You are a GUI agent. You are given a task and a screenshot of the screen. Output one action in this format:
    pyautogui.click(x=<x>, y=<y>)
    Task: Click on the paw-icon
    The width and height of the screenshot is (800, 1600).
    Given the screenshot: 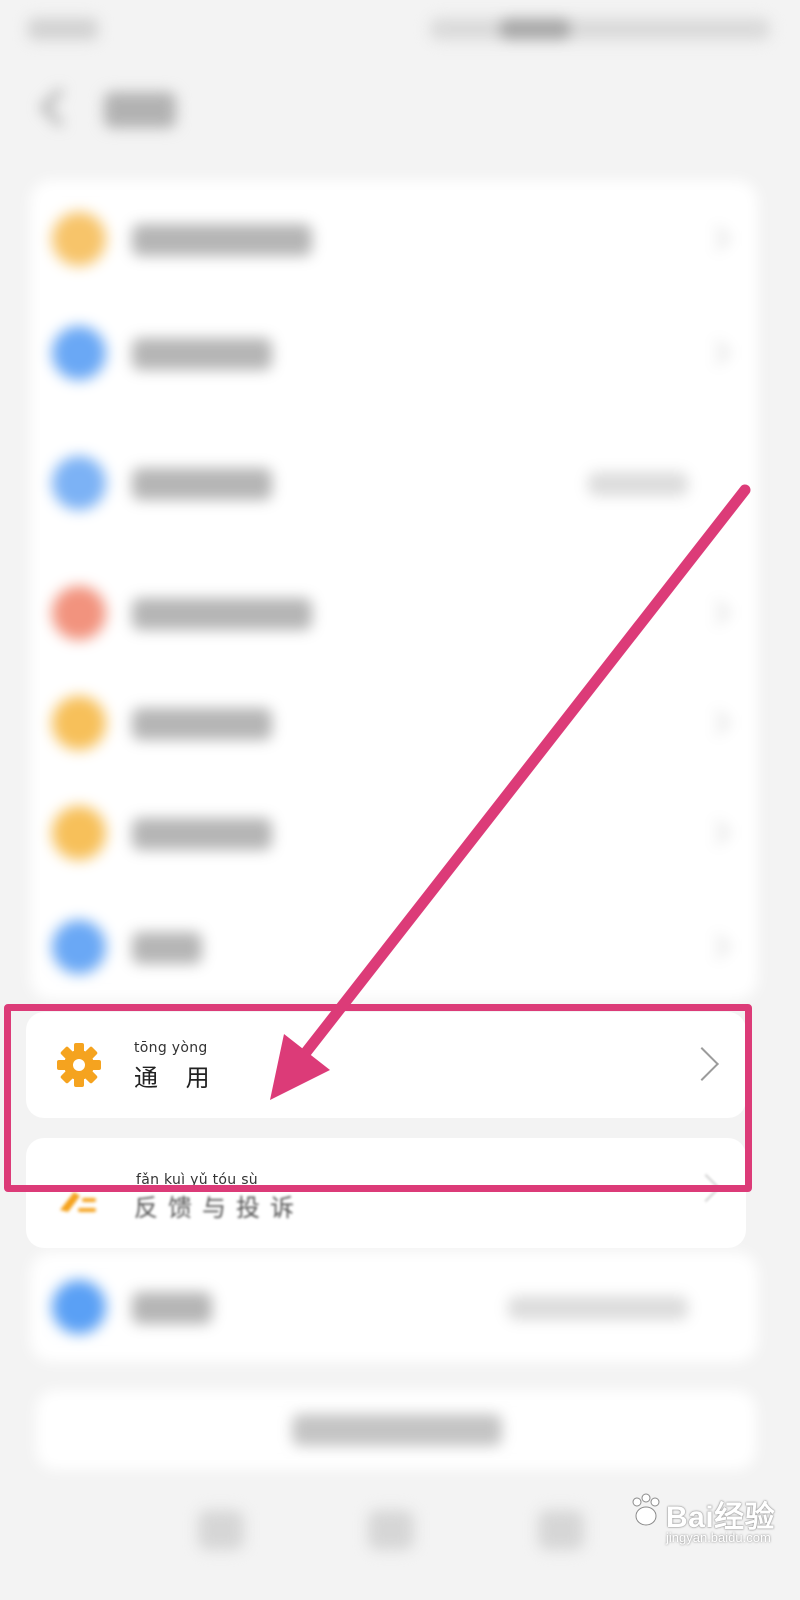 What is the action you would take?
    pyautogui.click(x=646, y=1509)
    